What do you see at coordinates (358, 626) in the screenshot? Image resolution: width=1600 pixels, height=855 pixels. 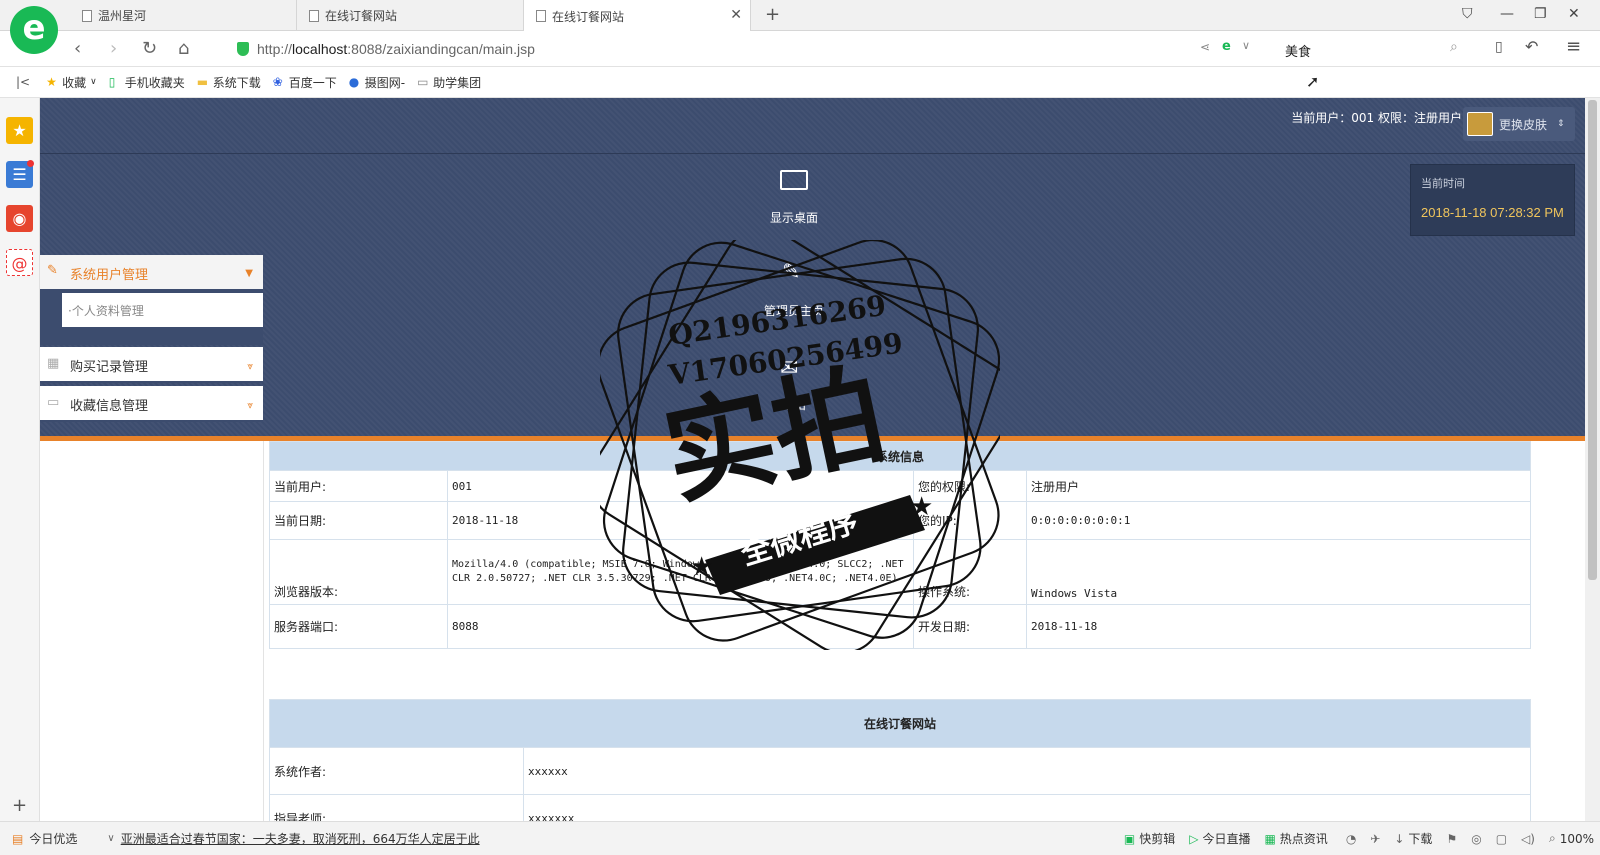 I see `cell-label: 服务器端口:` at bounding box center [358, 626].